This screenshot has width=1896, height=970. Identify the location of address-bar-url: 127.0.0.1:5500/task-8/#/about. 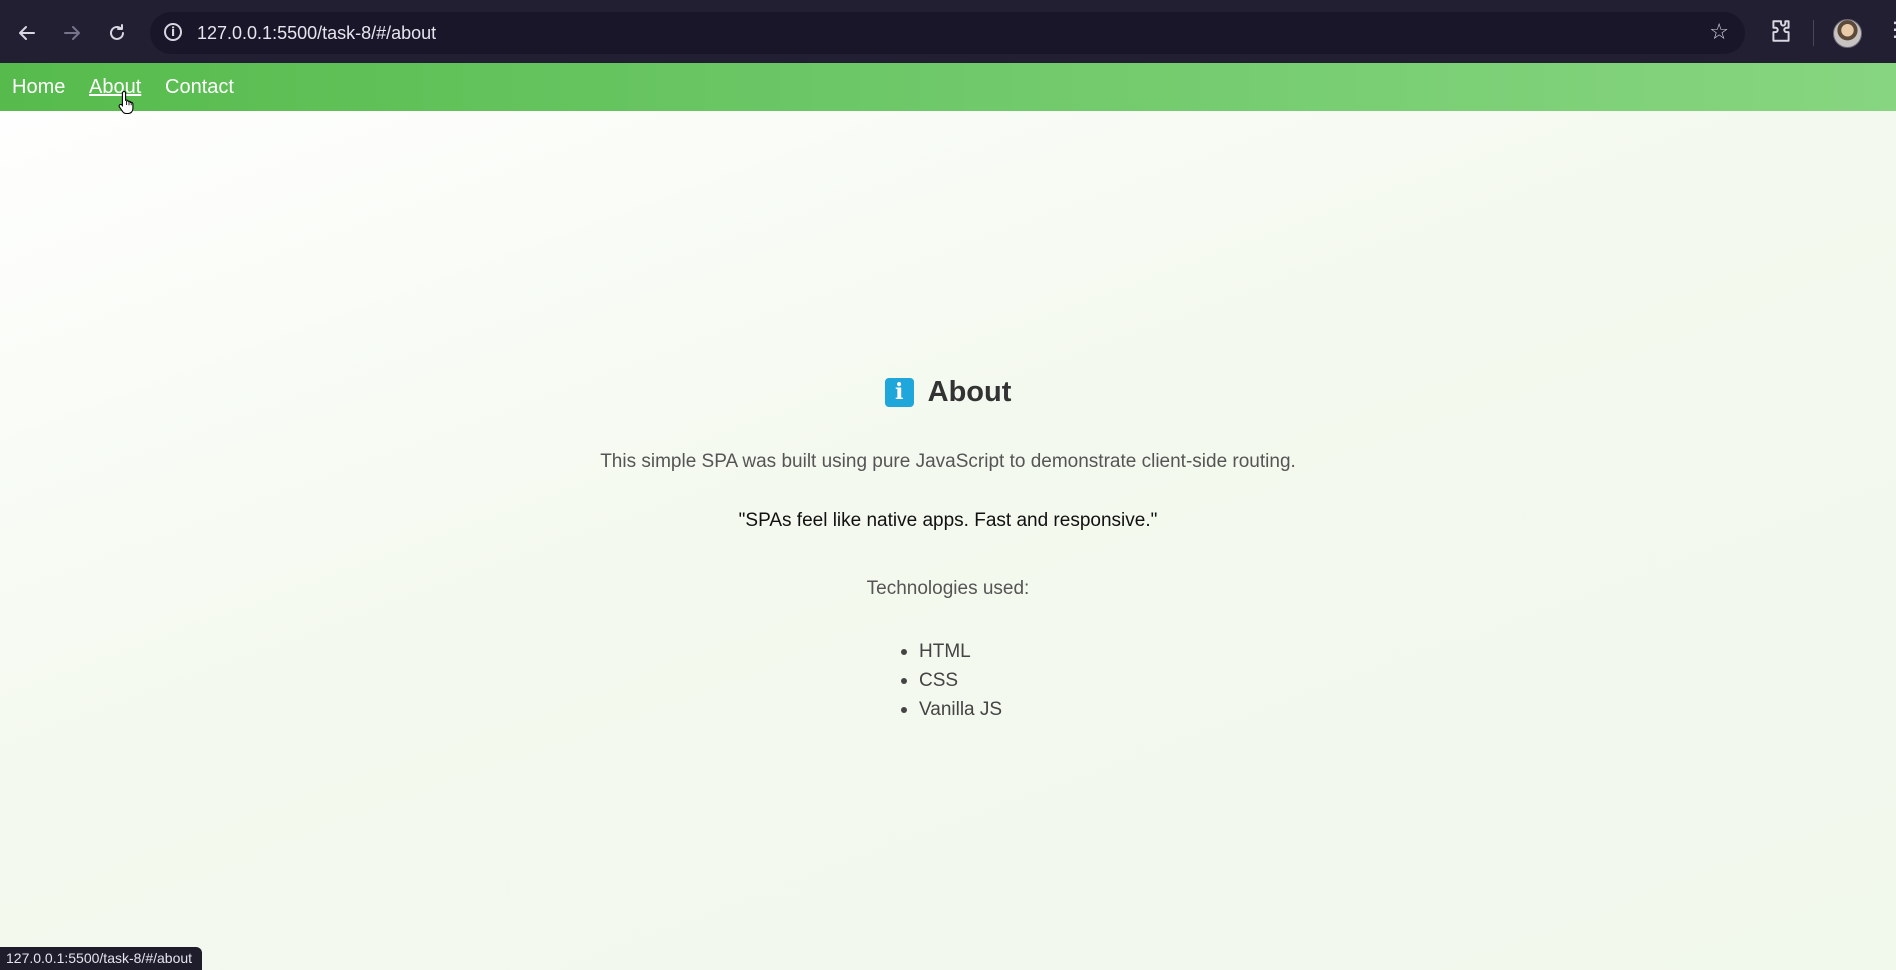
(316, 33).